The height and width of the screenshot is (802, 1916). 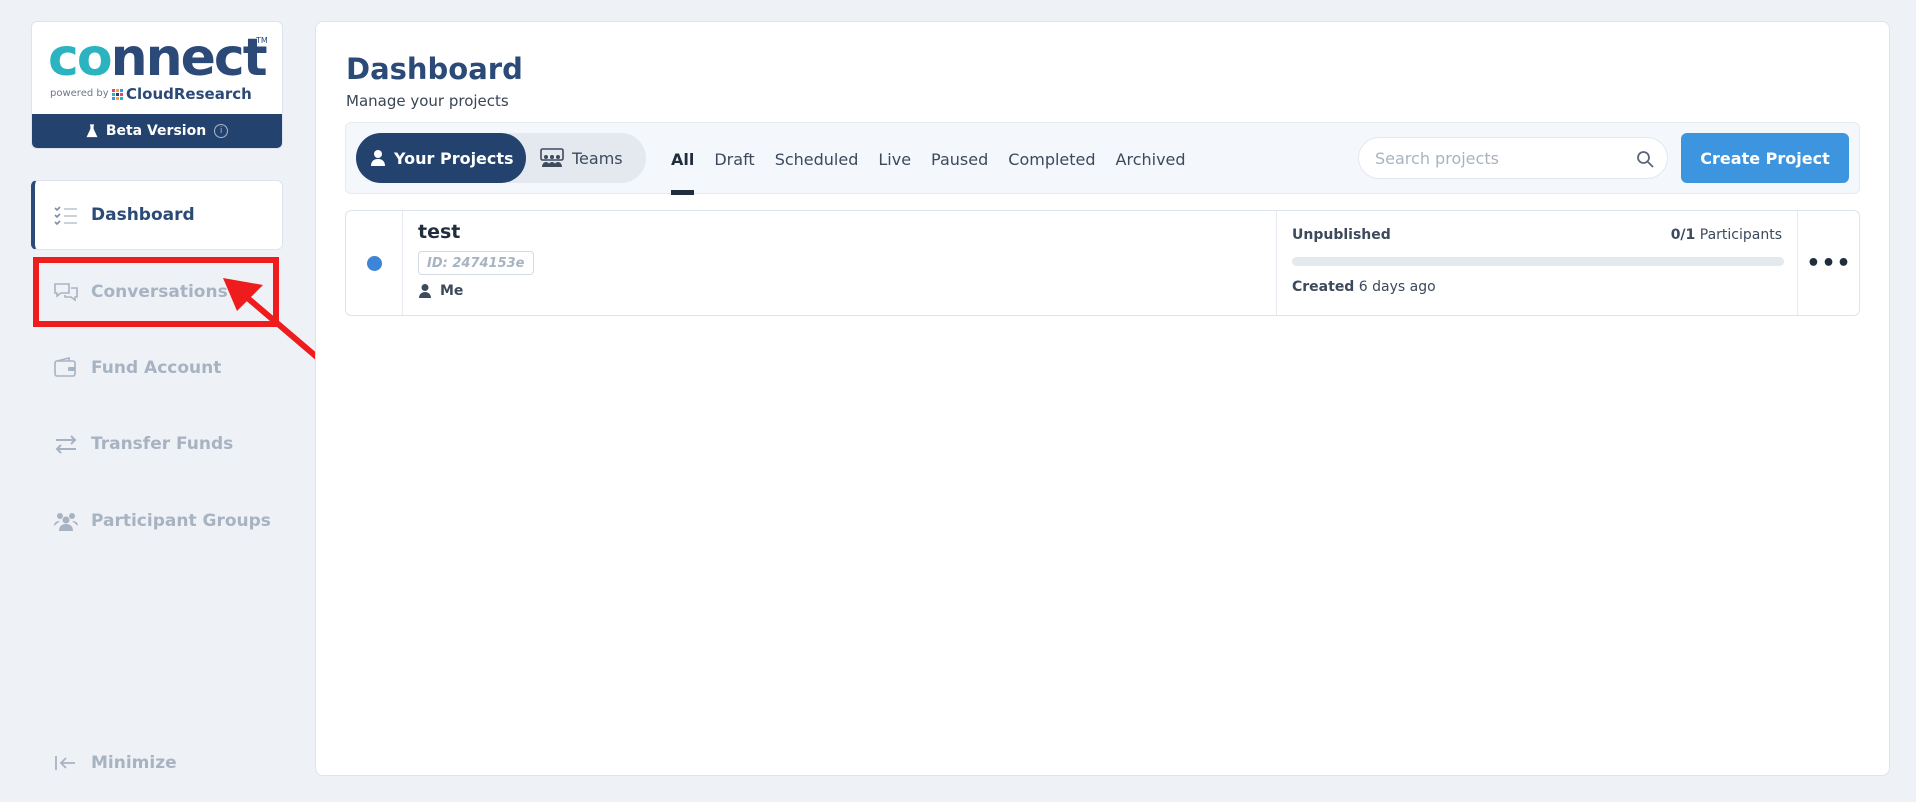 What do you see at coordinates (117, 94) in the screenshot?
I see `cloudresearch-mark-icon` at bounding box center [117, 94].